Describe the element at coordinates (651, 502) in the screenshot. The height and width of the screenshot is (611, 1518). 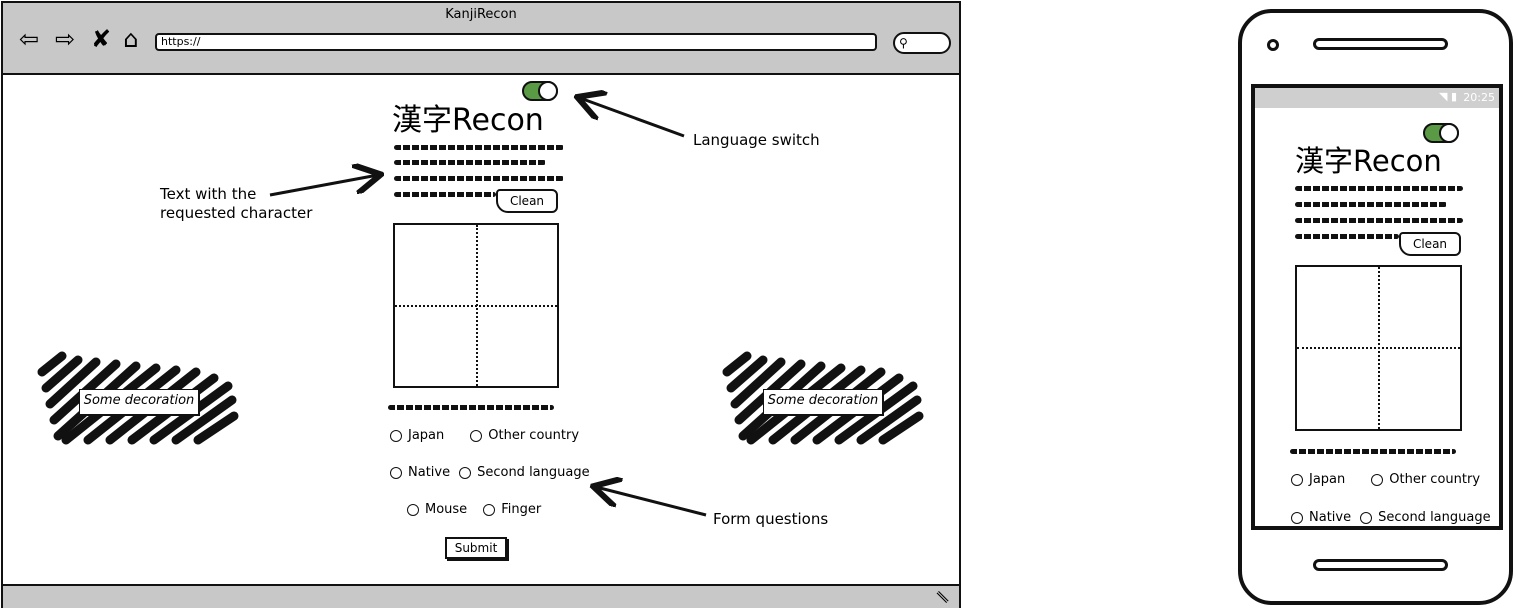
I see `arrow-form-questions` at that location.